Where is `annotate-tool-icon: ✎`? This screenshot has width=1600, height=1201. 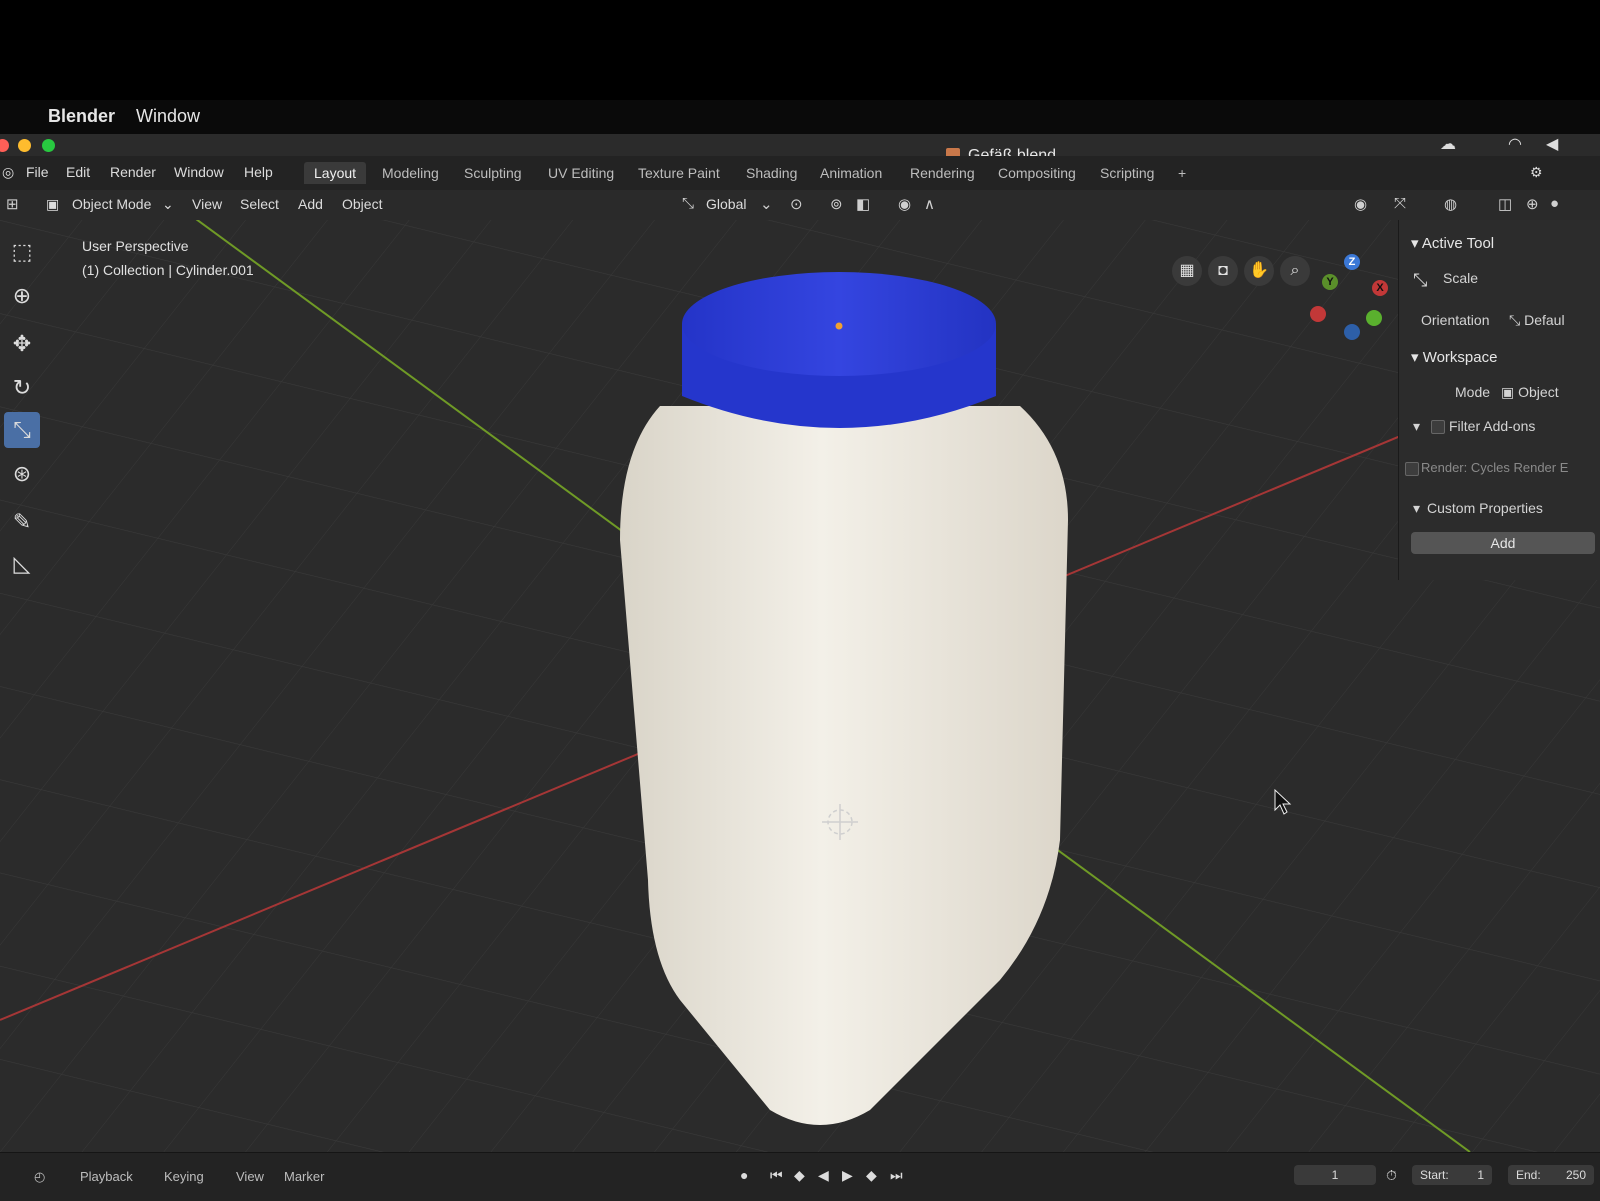
annotate-tool-icon: ✎ is located at coordinates (22, 522).